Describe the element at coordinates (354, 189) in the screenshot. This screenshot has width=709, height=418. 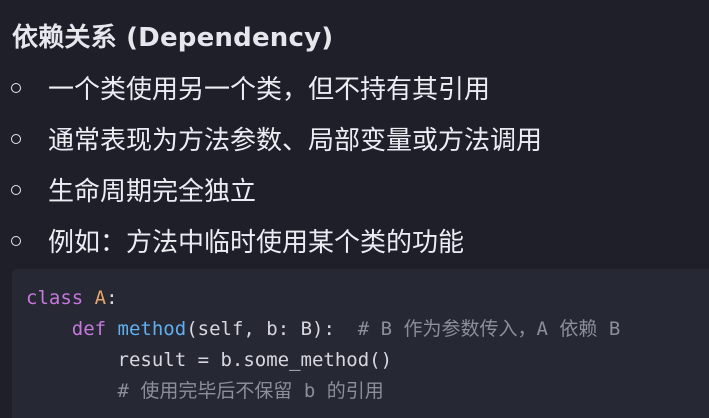
I see `list-item: 生命周期完全独立` at that location.